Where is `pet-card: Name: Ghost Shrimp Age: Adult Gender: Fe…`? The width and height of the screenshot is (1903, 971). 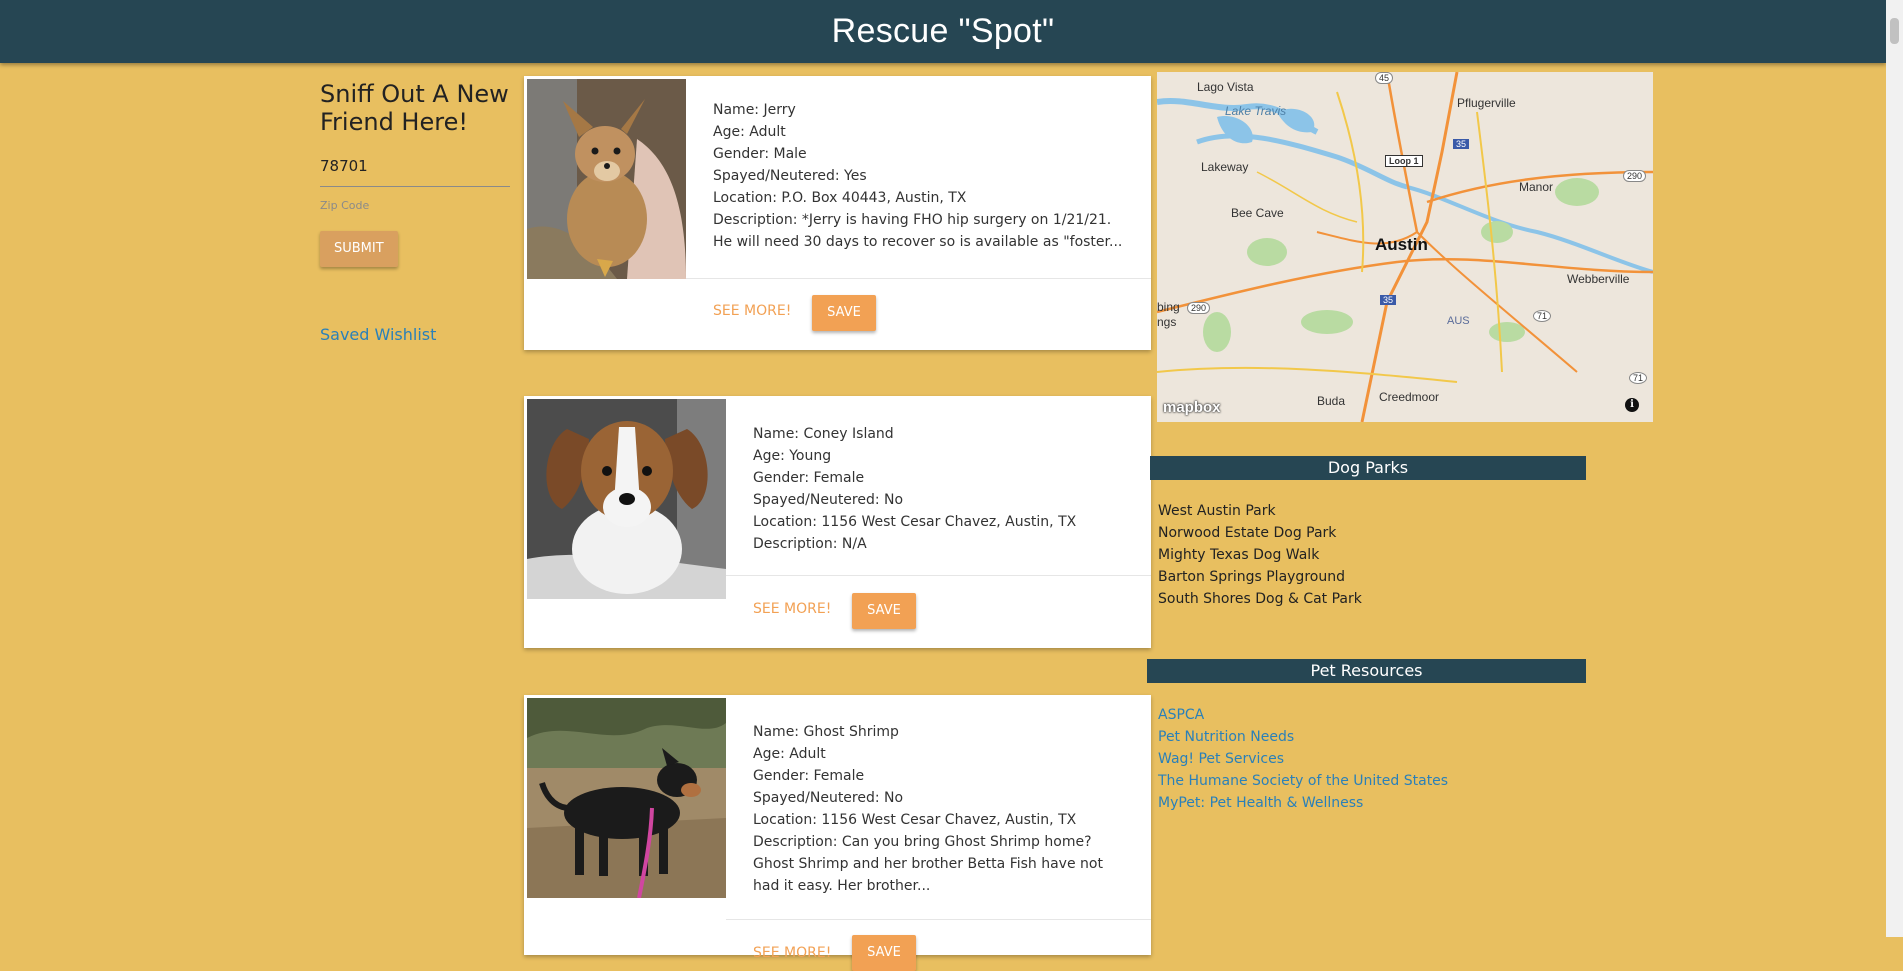 pet-card: Name: Ghost Shrimp Age: Adult Gender: Fe… is located at coordinates (837, 833).